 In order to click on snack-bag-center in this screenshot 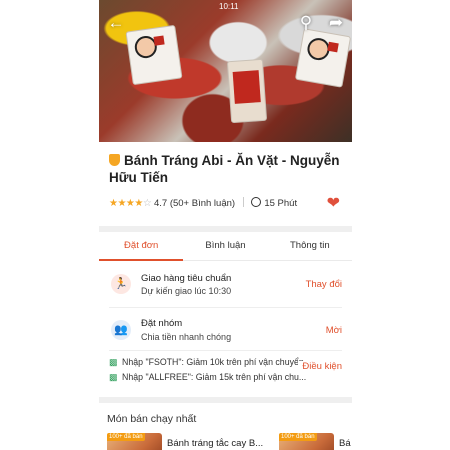, I will do `click(247, 91)`.